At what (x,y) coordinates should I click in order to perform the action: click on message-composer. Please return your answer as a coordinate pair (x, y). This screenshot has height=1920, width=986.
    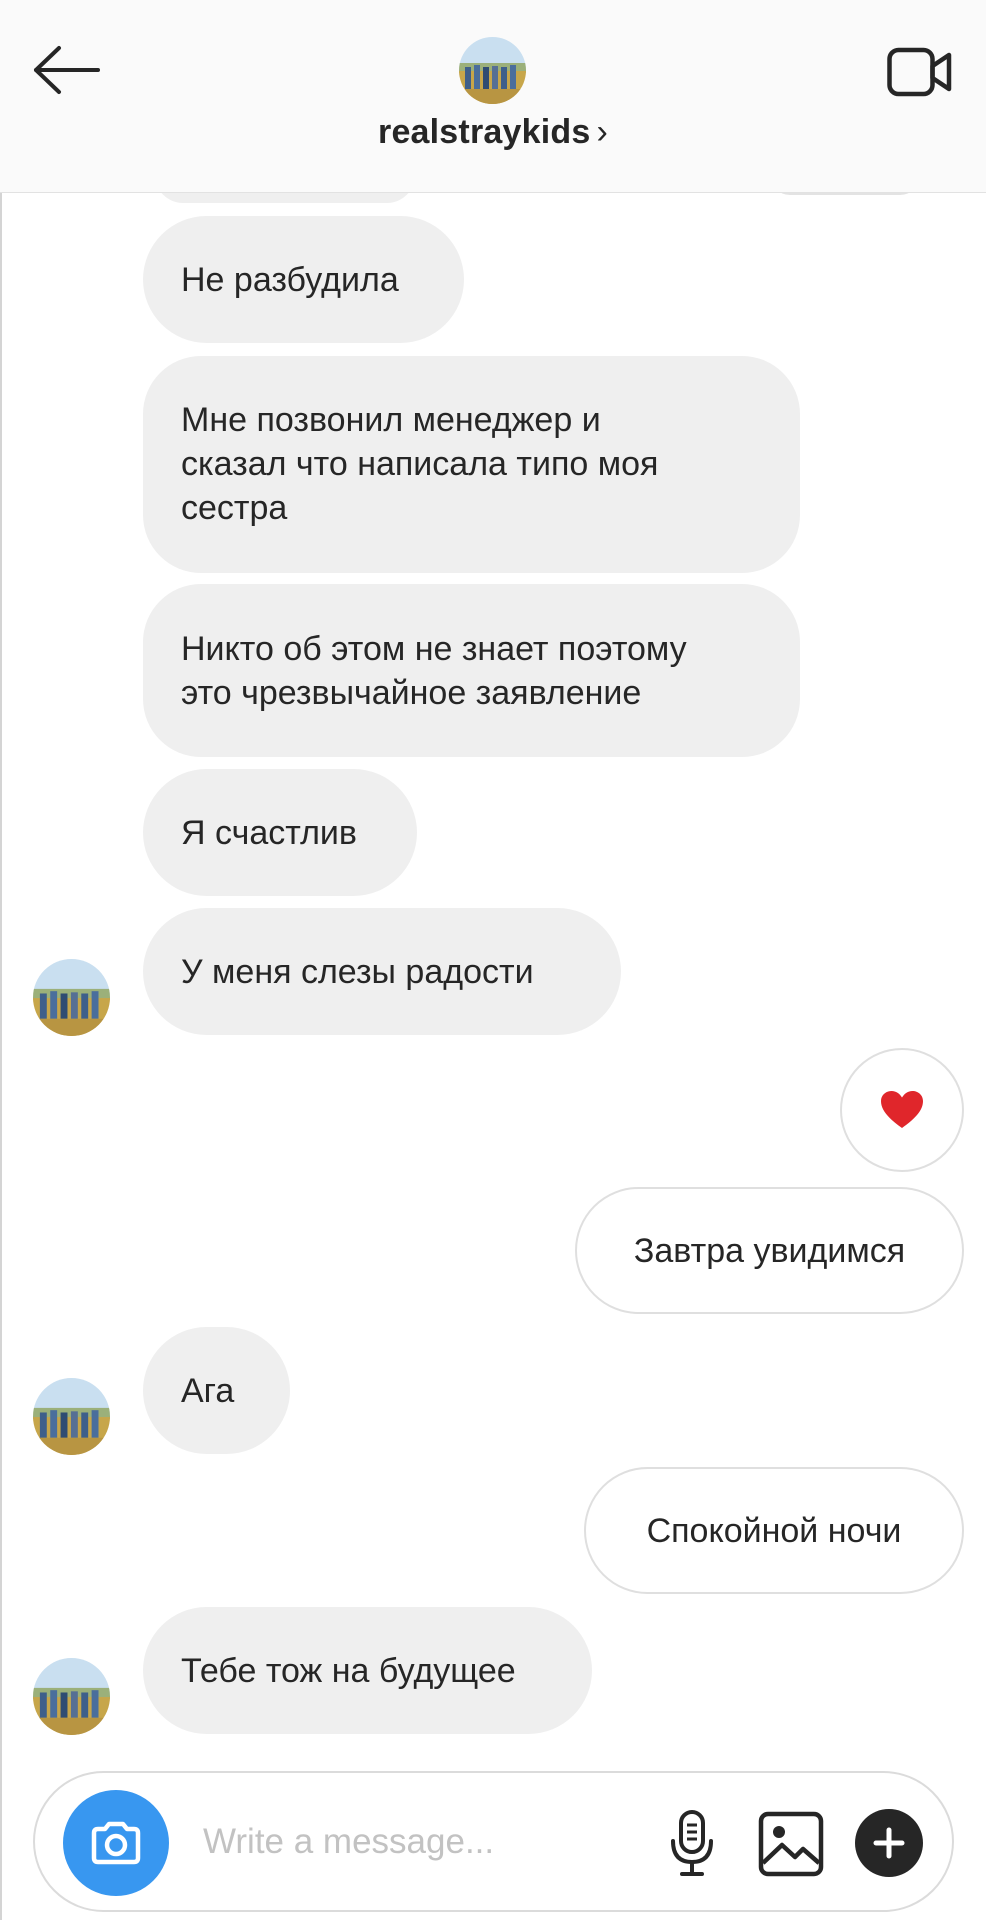
    Looking at the image, I should click on (493, 1841).